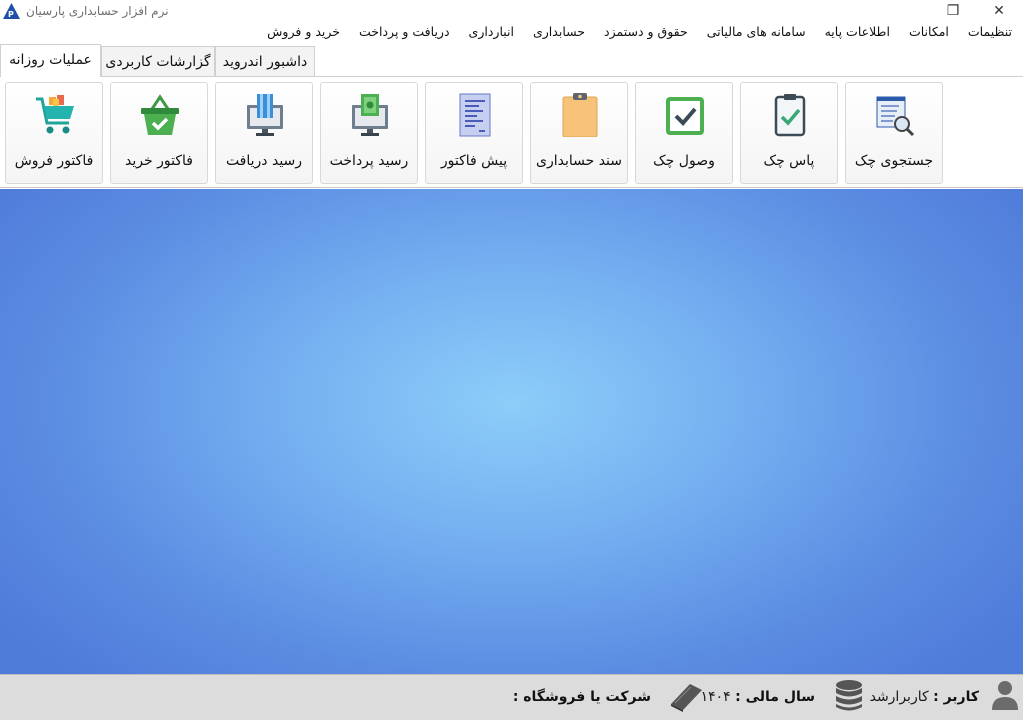  I want to click on purchase-invoice-label: فاکتور خرید, so click(159, 161).